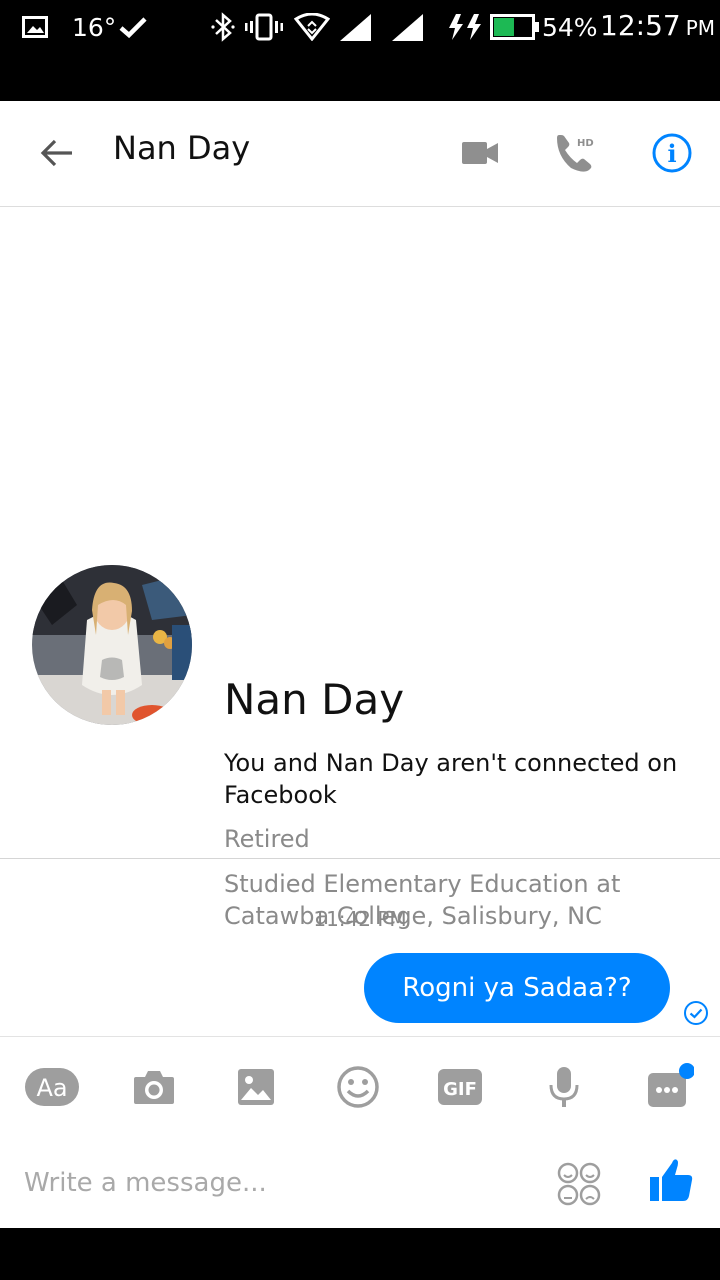 The height and width of the screenshot is (1280, 720). I want to click on info-icon: i, so click(672, 153).